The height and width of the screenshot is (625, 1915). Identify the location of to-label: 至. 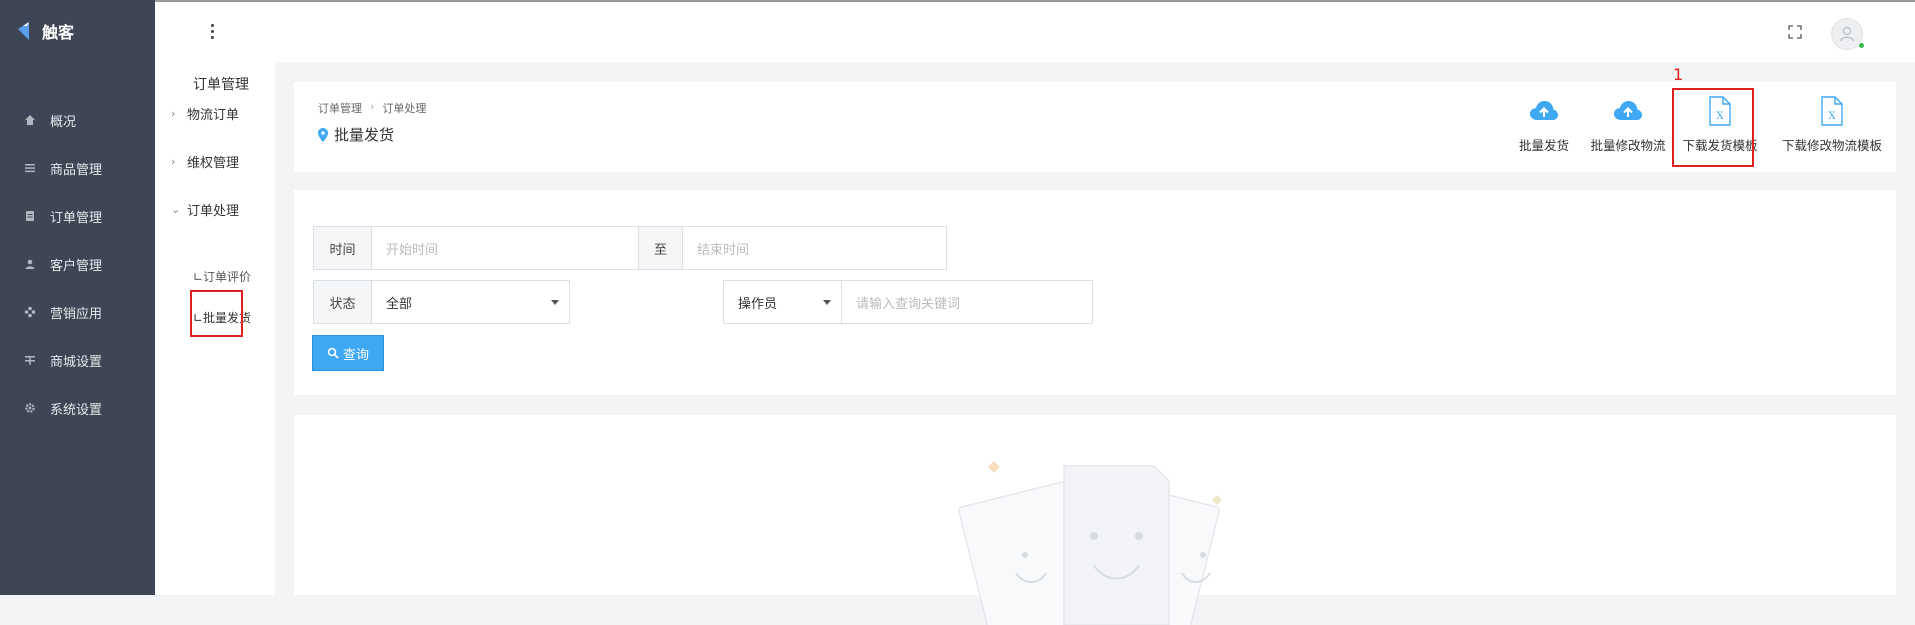
(661, 248).